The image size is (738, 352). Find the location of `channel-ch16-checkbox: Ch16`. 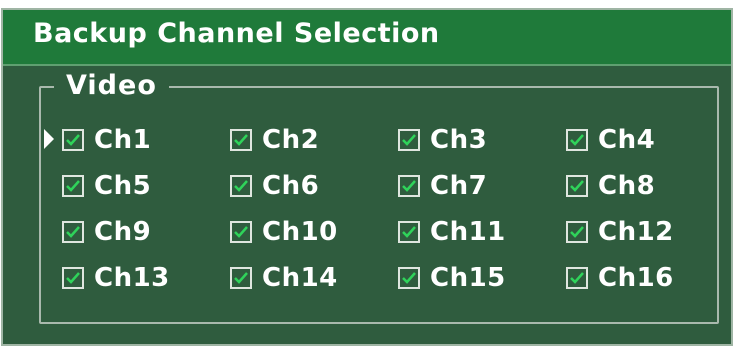

channel-ch16-checkbox: Ch16 is located at coordinates (620, 278).